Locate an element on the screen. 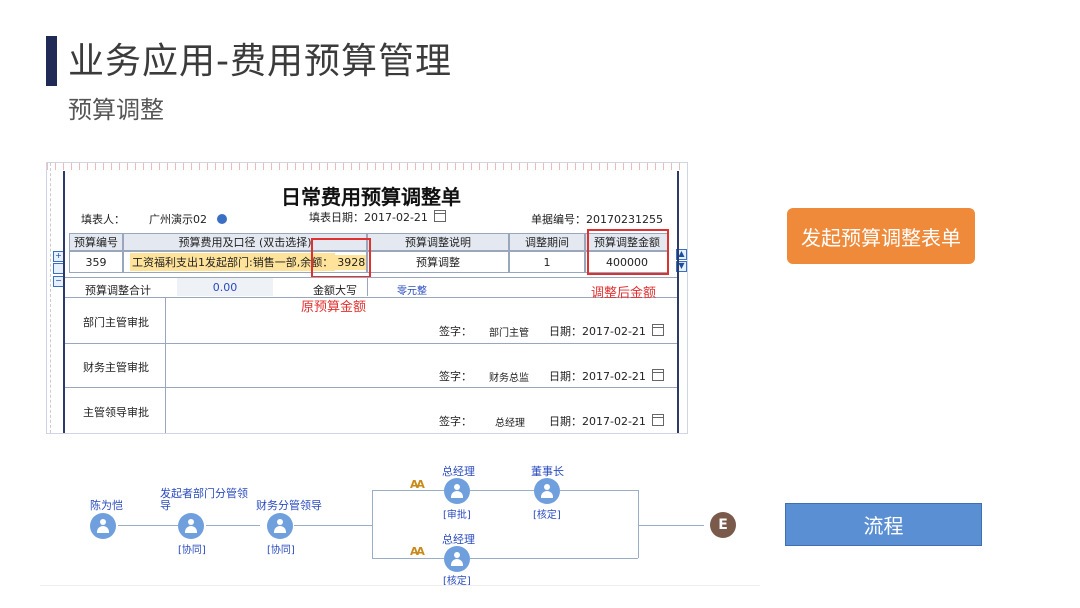  wf-node5-name: 总经理 is located at coordinates (458, 539).